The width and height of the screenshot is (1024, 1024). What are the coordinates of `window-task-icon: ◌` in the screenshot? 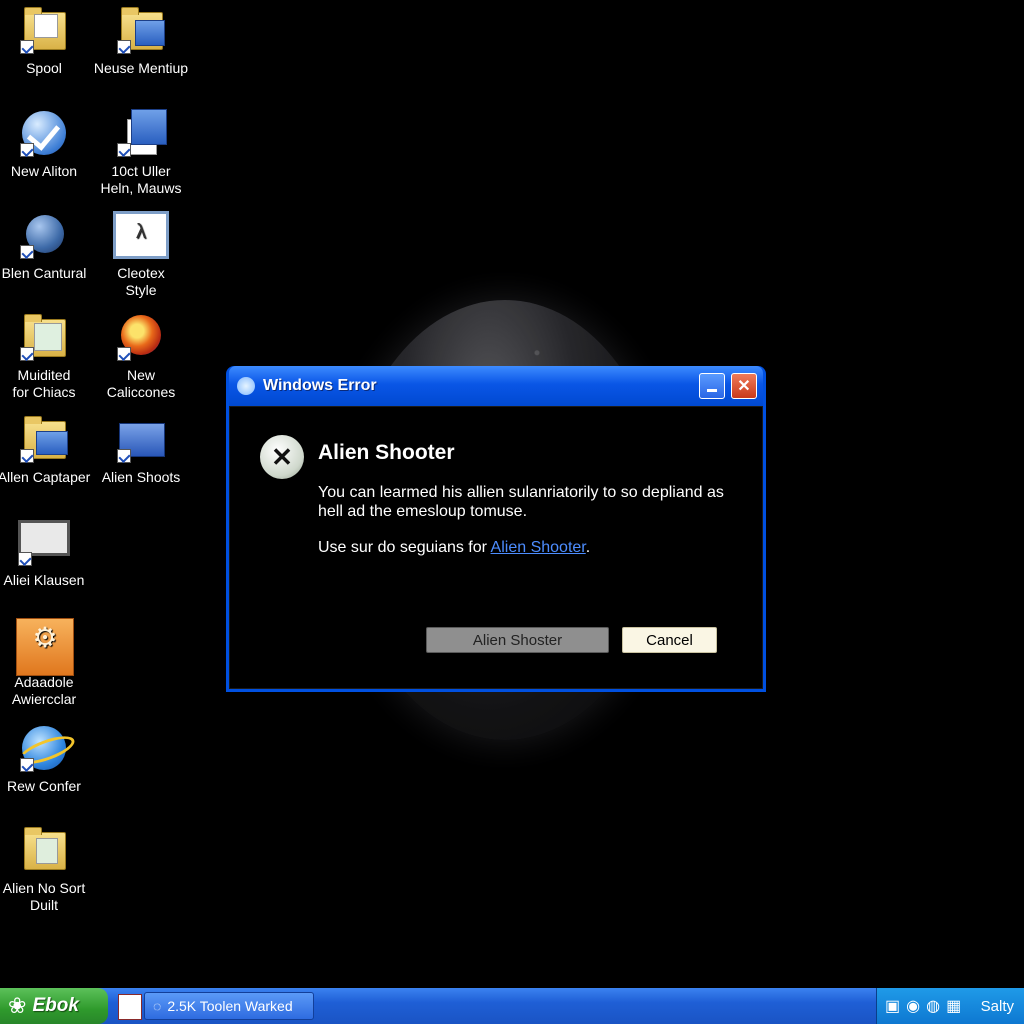 It's located at (157, 1006).